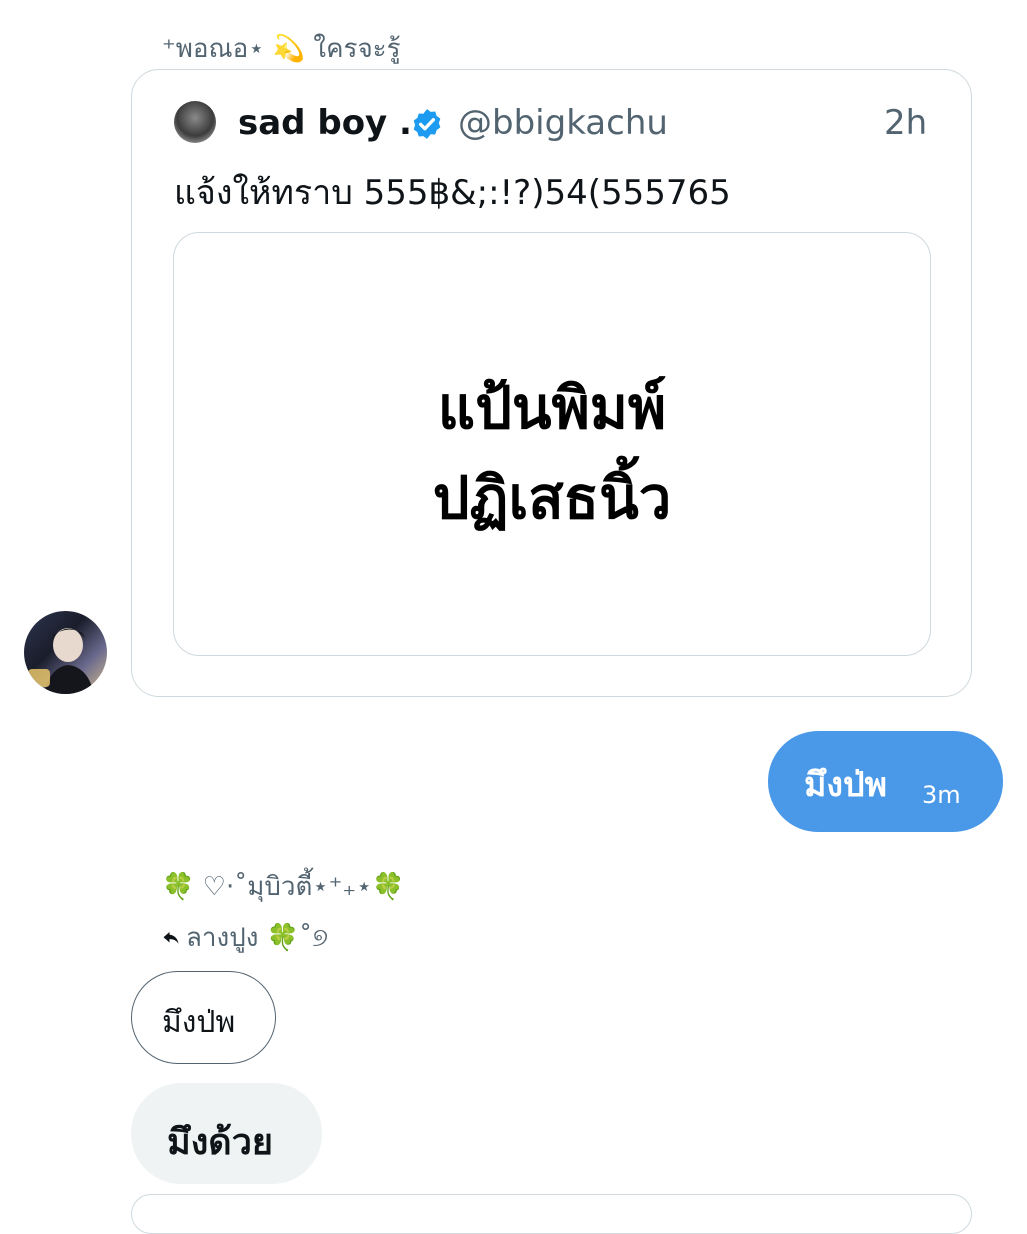 Image resolution: width=1027 pixels, height=1234 pixels. I want to click on reply-context: ลางปูง 🍀˚୭, so click(245, 937).